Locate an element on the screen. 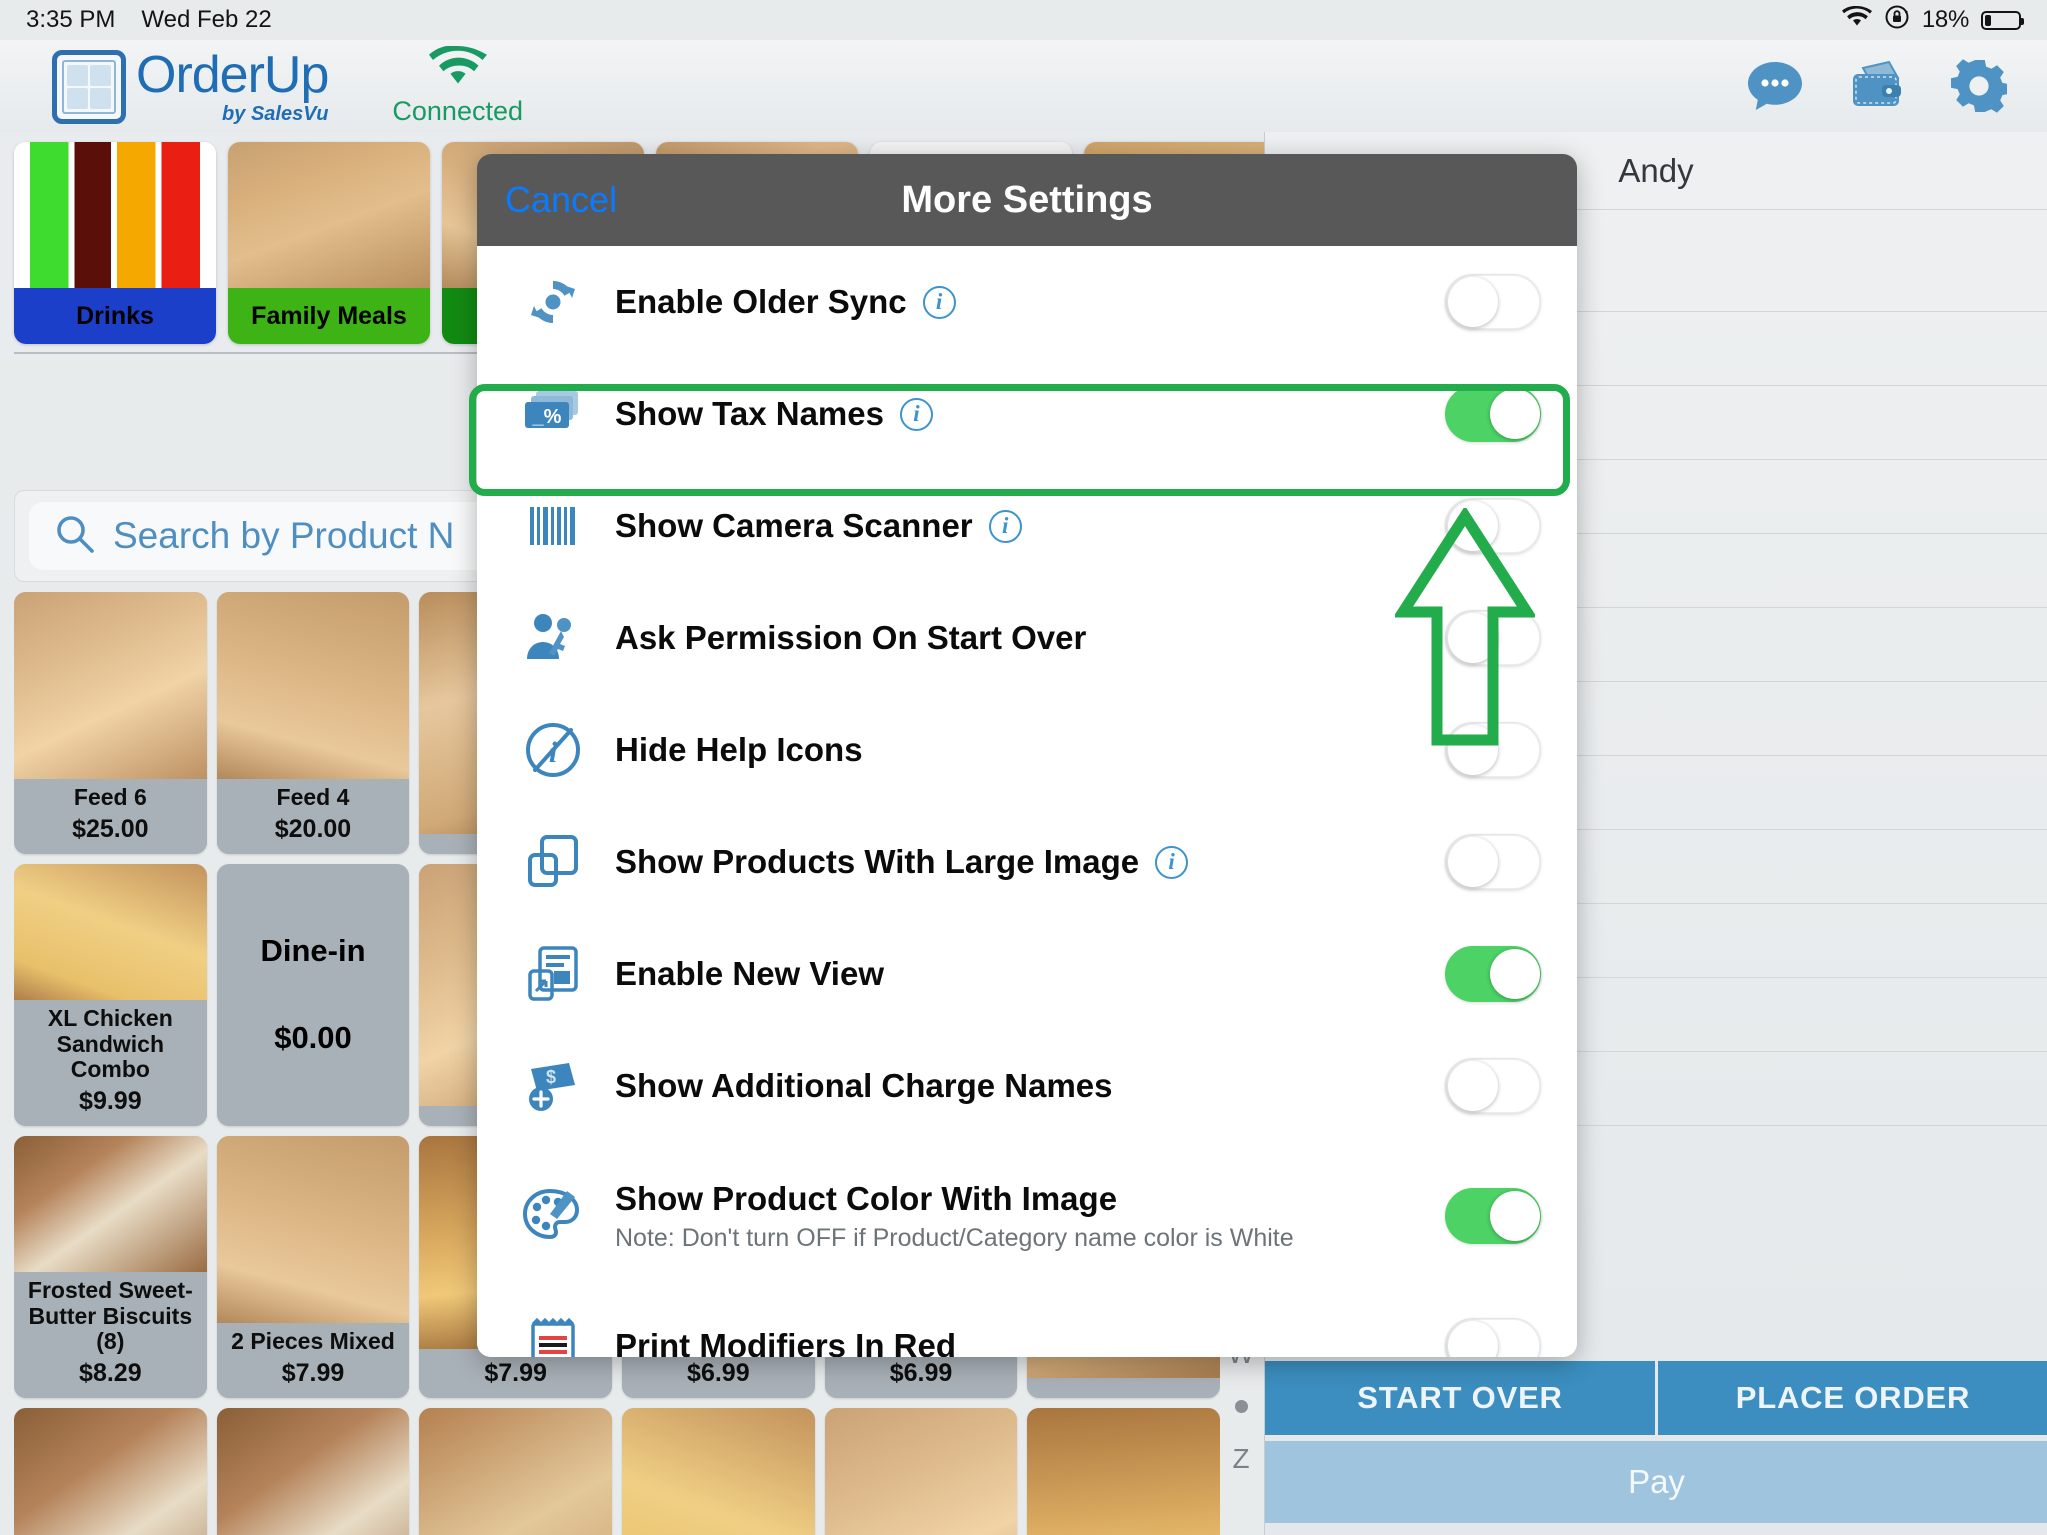 The image size is (2047, 1535). setting-row-hide-help-icons: i Hide Help Icons is located at coordinates (1027, 750).